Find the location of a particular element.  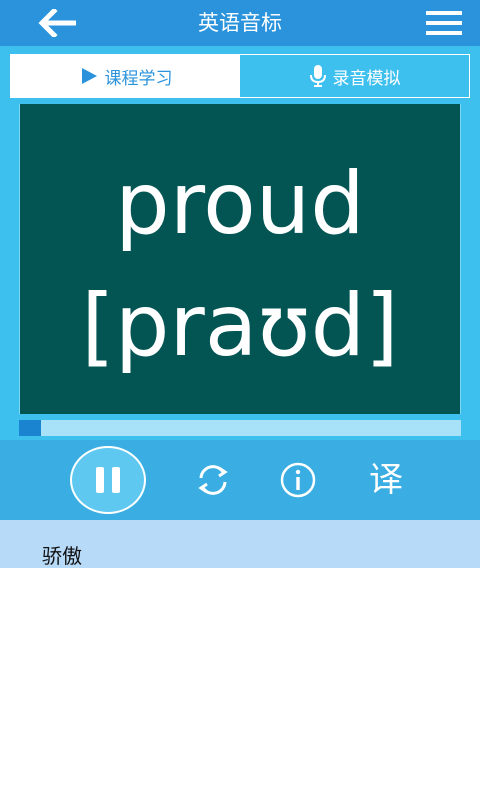

progress-fill is located at coordinates (30, 428).